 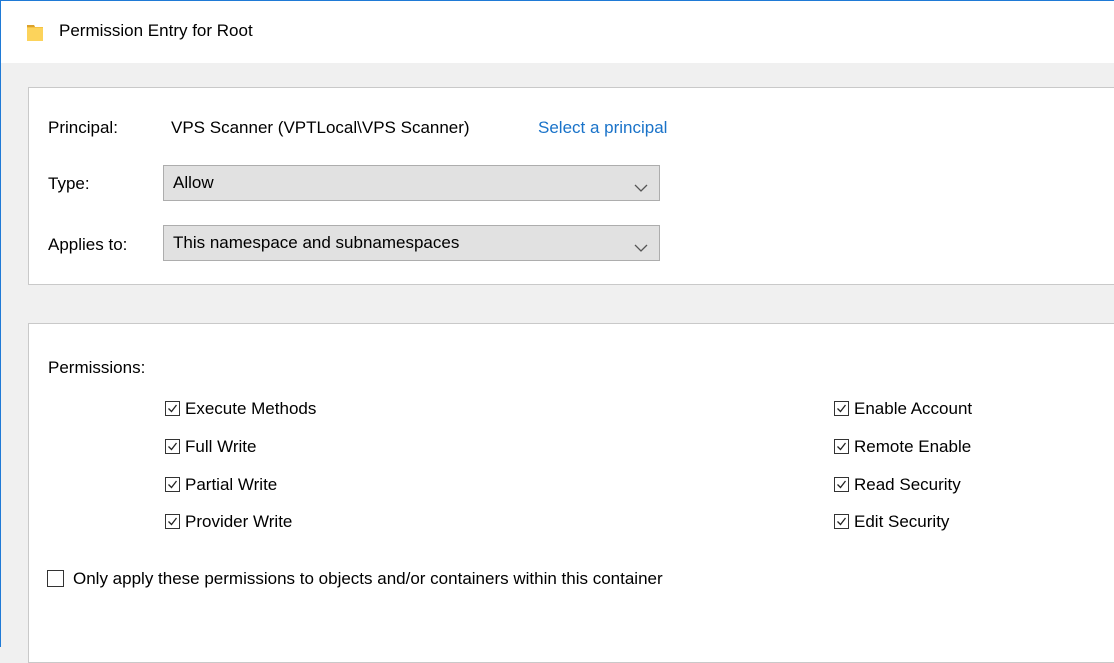 What do you see at coordinates (88, 244) in the screenshot?
I see `applies-to-label: Applies to:` at bounding box center [88, 244].